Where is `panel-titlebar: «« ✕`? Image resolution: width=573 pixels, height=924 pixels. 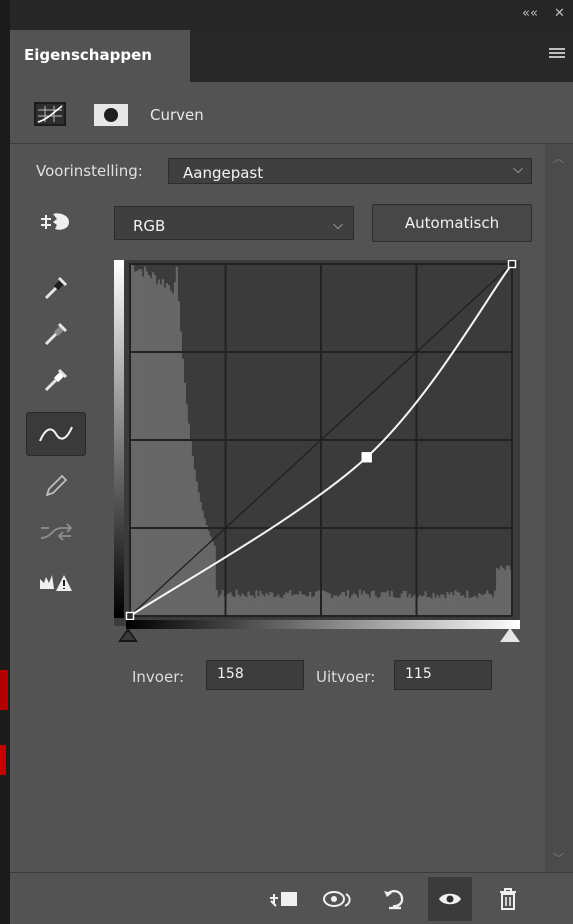 panel-titlebar: «« ✕ is located at coordinates (291, 15).